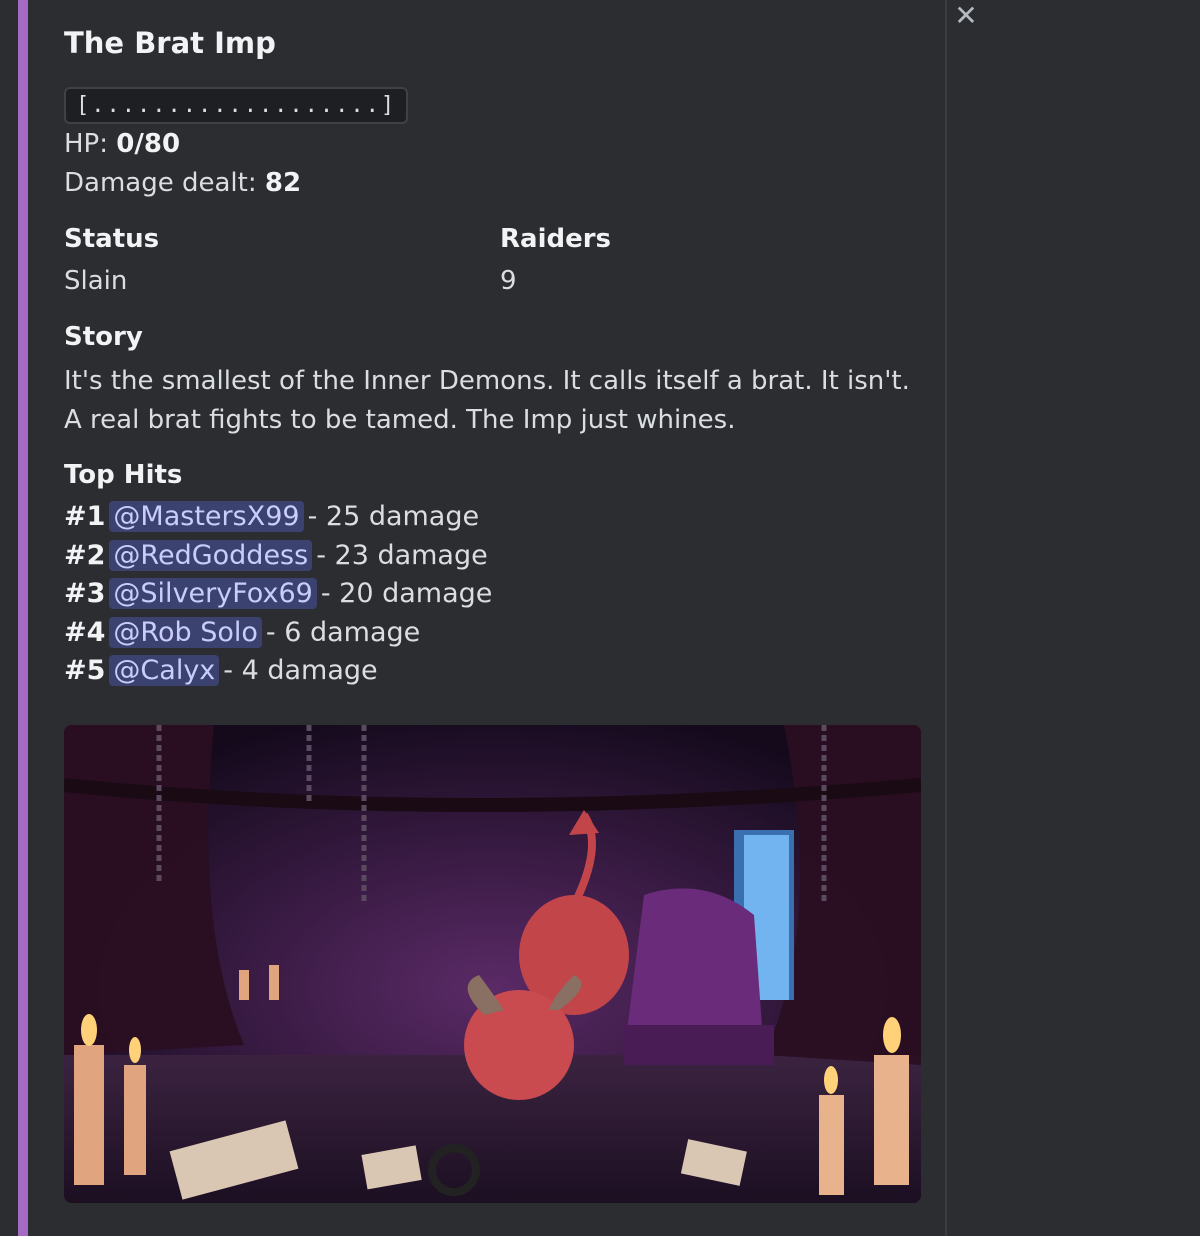 This screenshot has width=1200, height=1236. What do you see at coordinates (406, 593) in the screenshot?
I see `hit-damage: - 20 damage` at bounding box center [406, 593].